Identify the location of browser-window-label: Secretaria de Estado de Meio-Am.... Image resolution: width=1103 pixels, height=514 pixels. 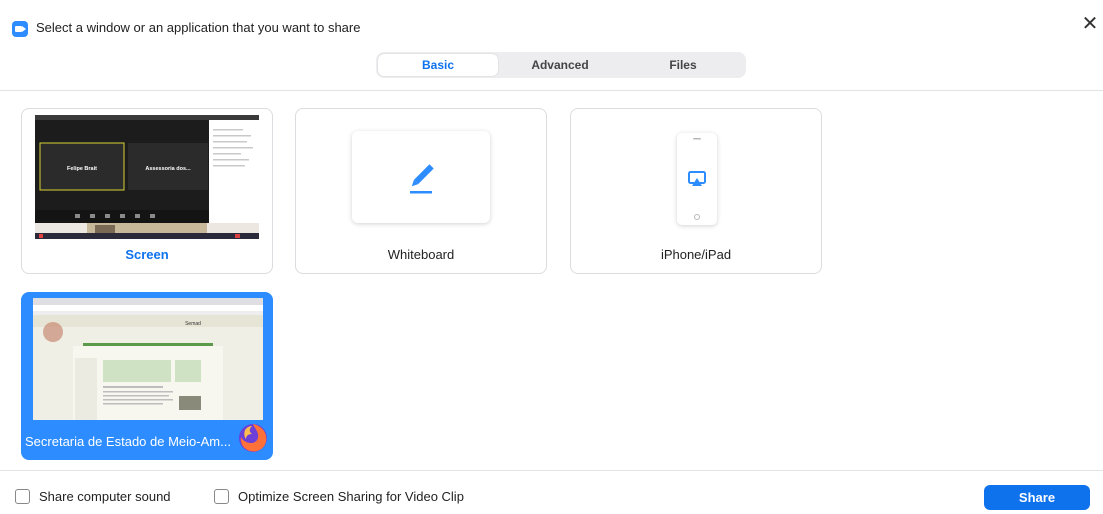
(128, 441).